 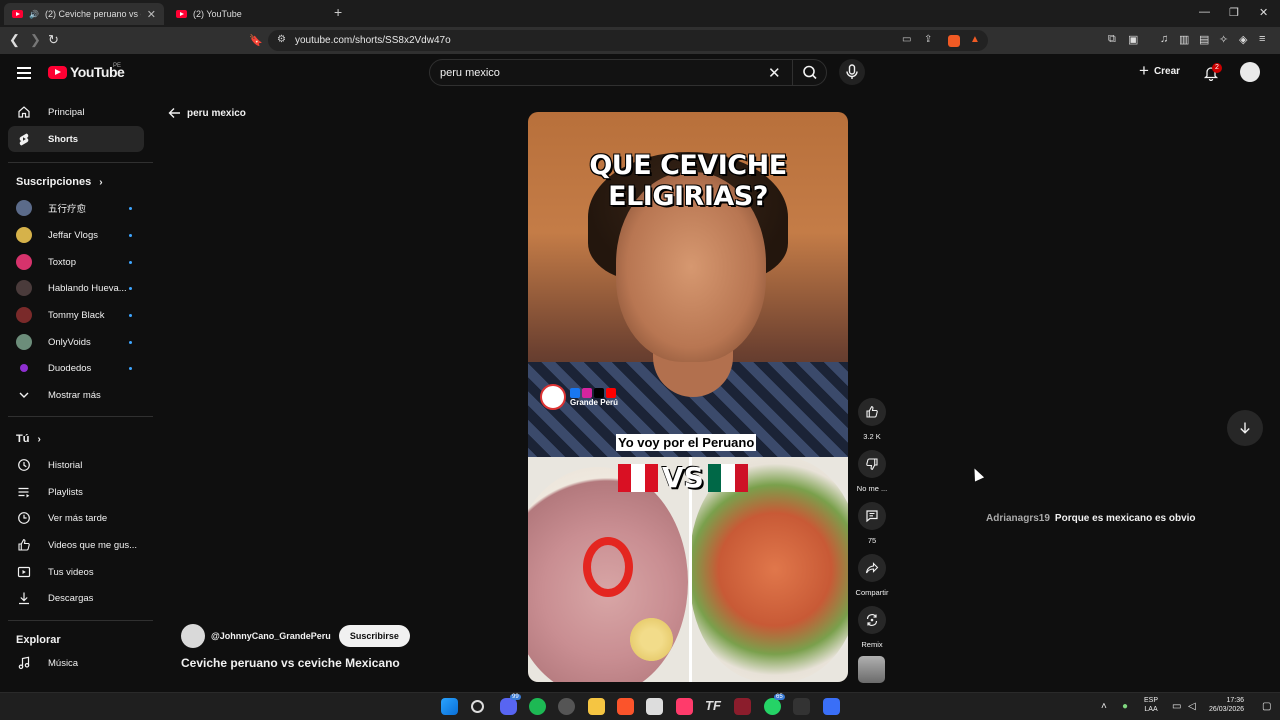 What do you see at coordinates (1112, 39) in the screenshot?
I see `extensions-icon: ⧉` at bounding box center [1112, 39].